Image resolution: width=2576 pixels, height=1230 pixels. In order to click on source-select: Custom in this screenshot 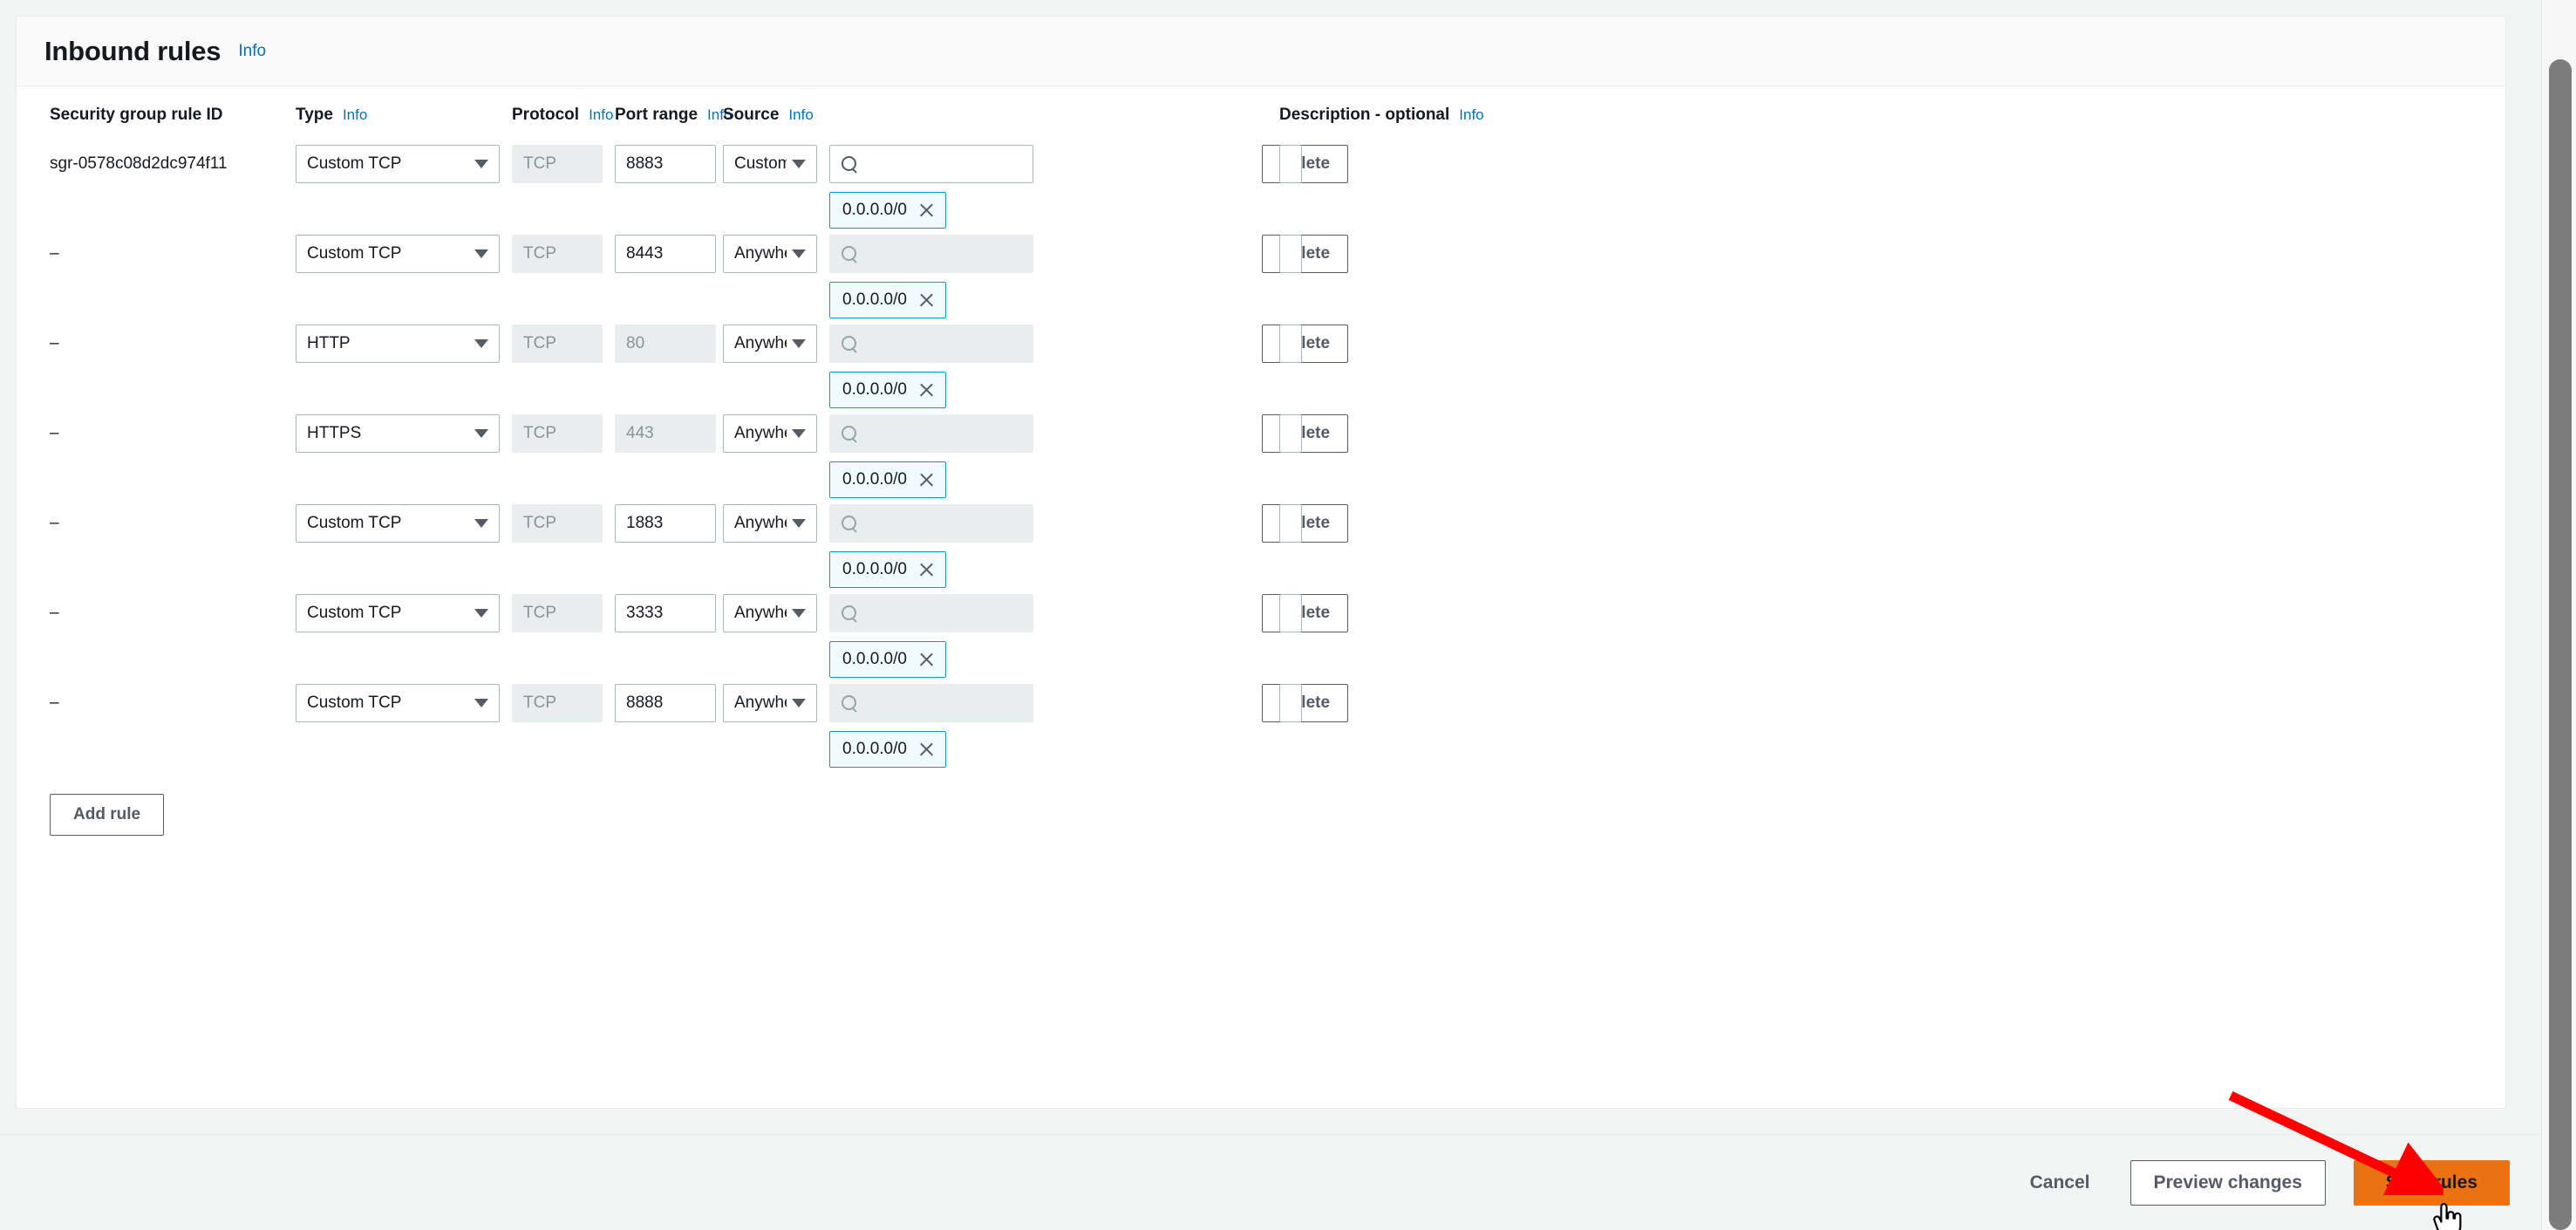, I will do `click(770, 164)`.